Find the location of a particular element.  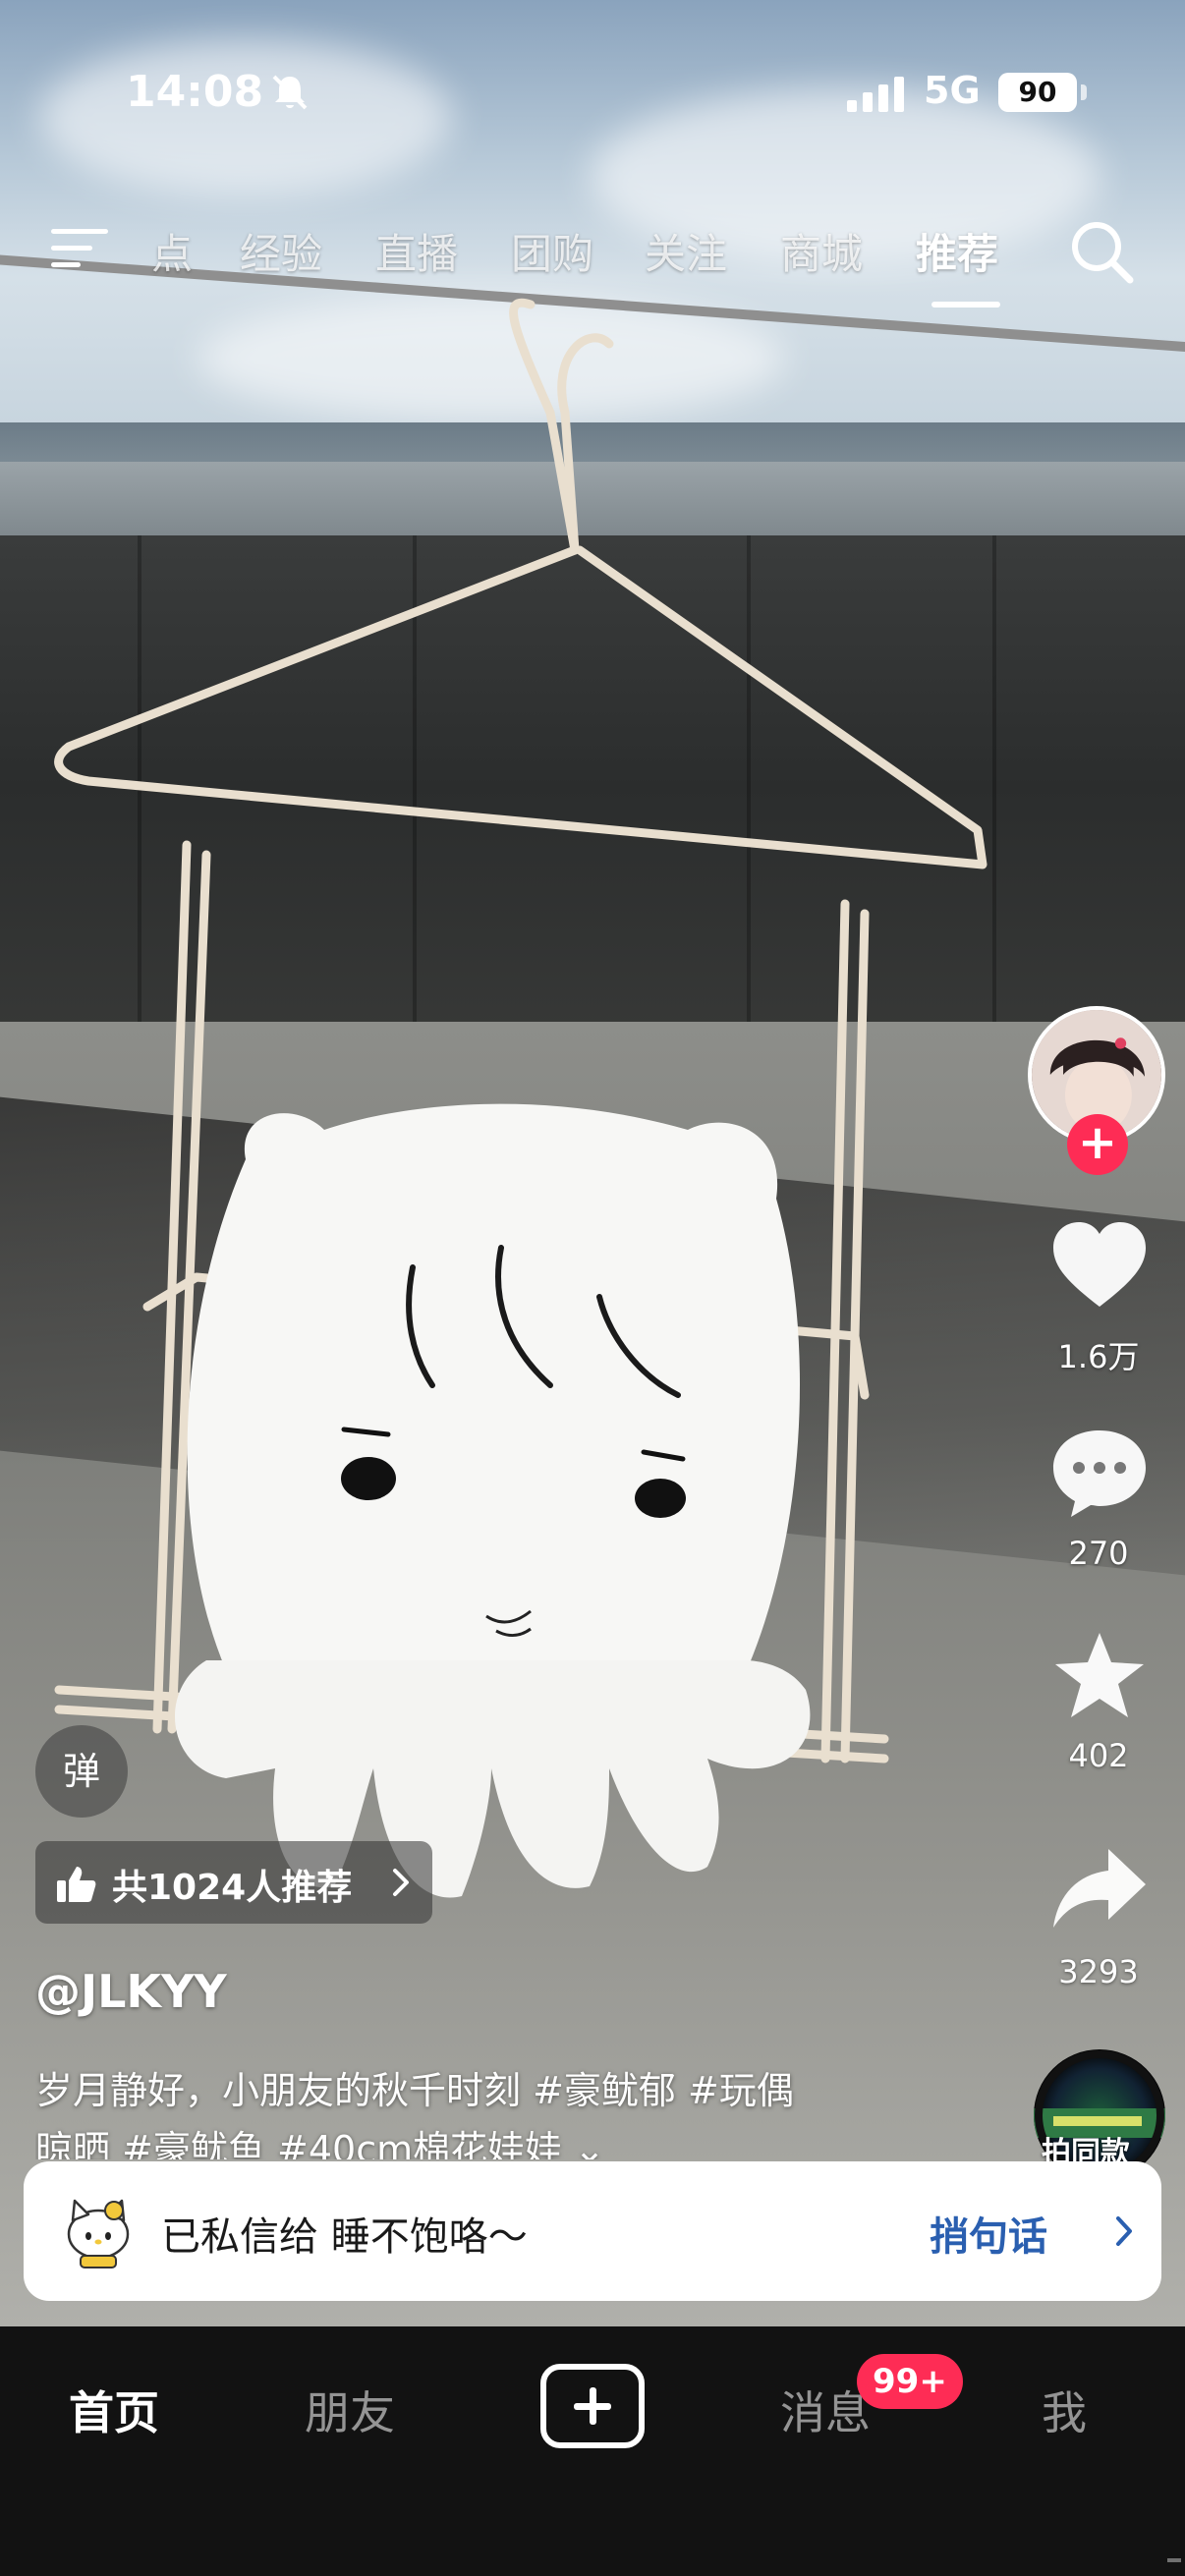

mute-bell-icon is located at coordinates (290, 92).